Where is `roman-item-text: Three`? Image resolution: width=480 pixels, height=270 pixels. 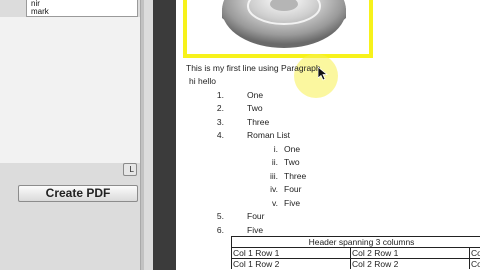 roman-item-text: Three is located at coordinates (295, 176).